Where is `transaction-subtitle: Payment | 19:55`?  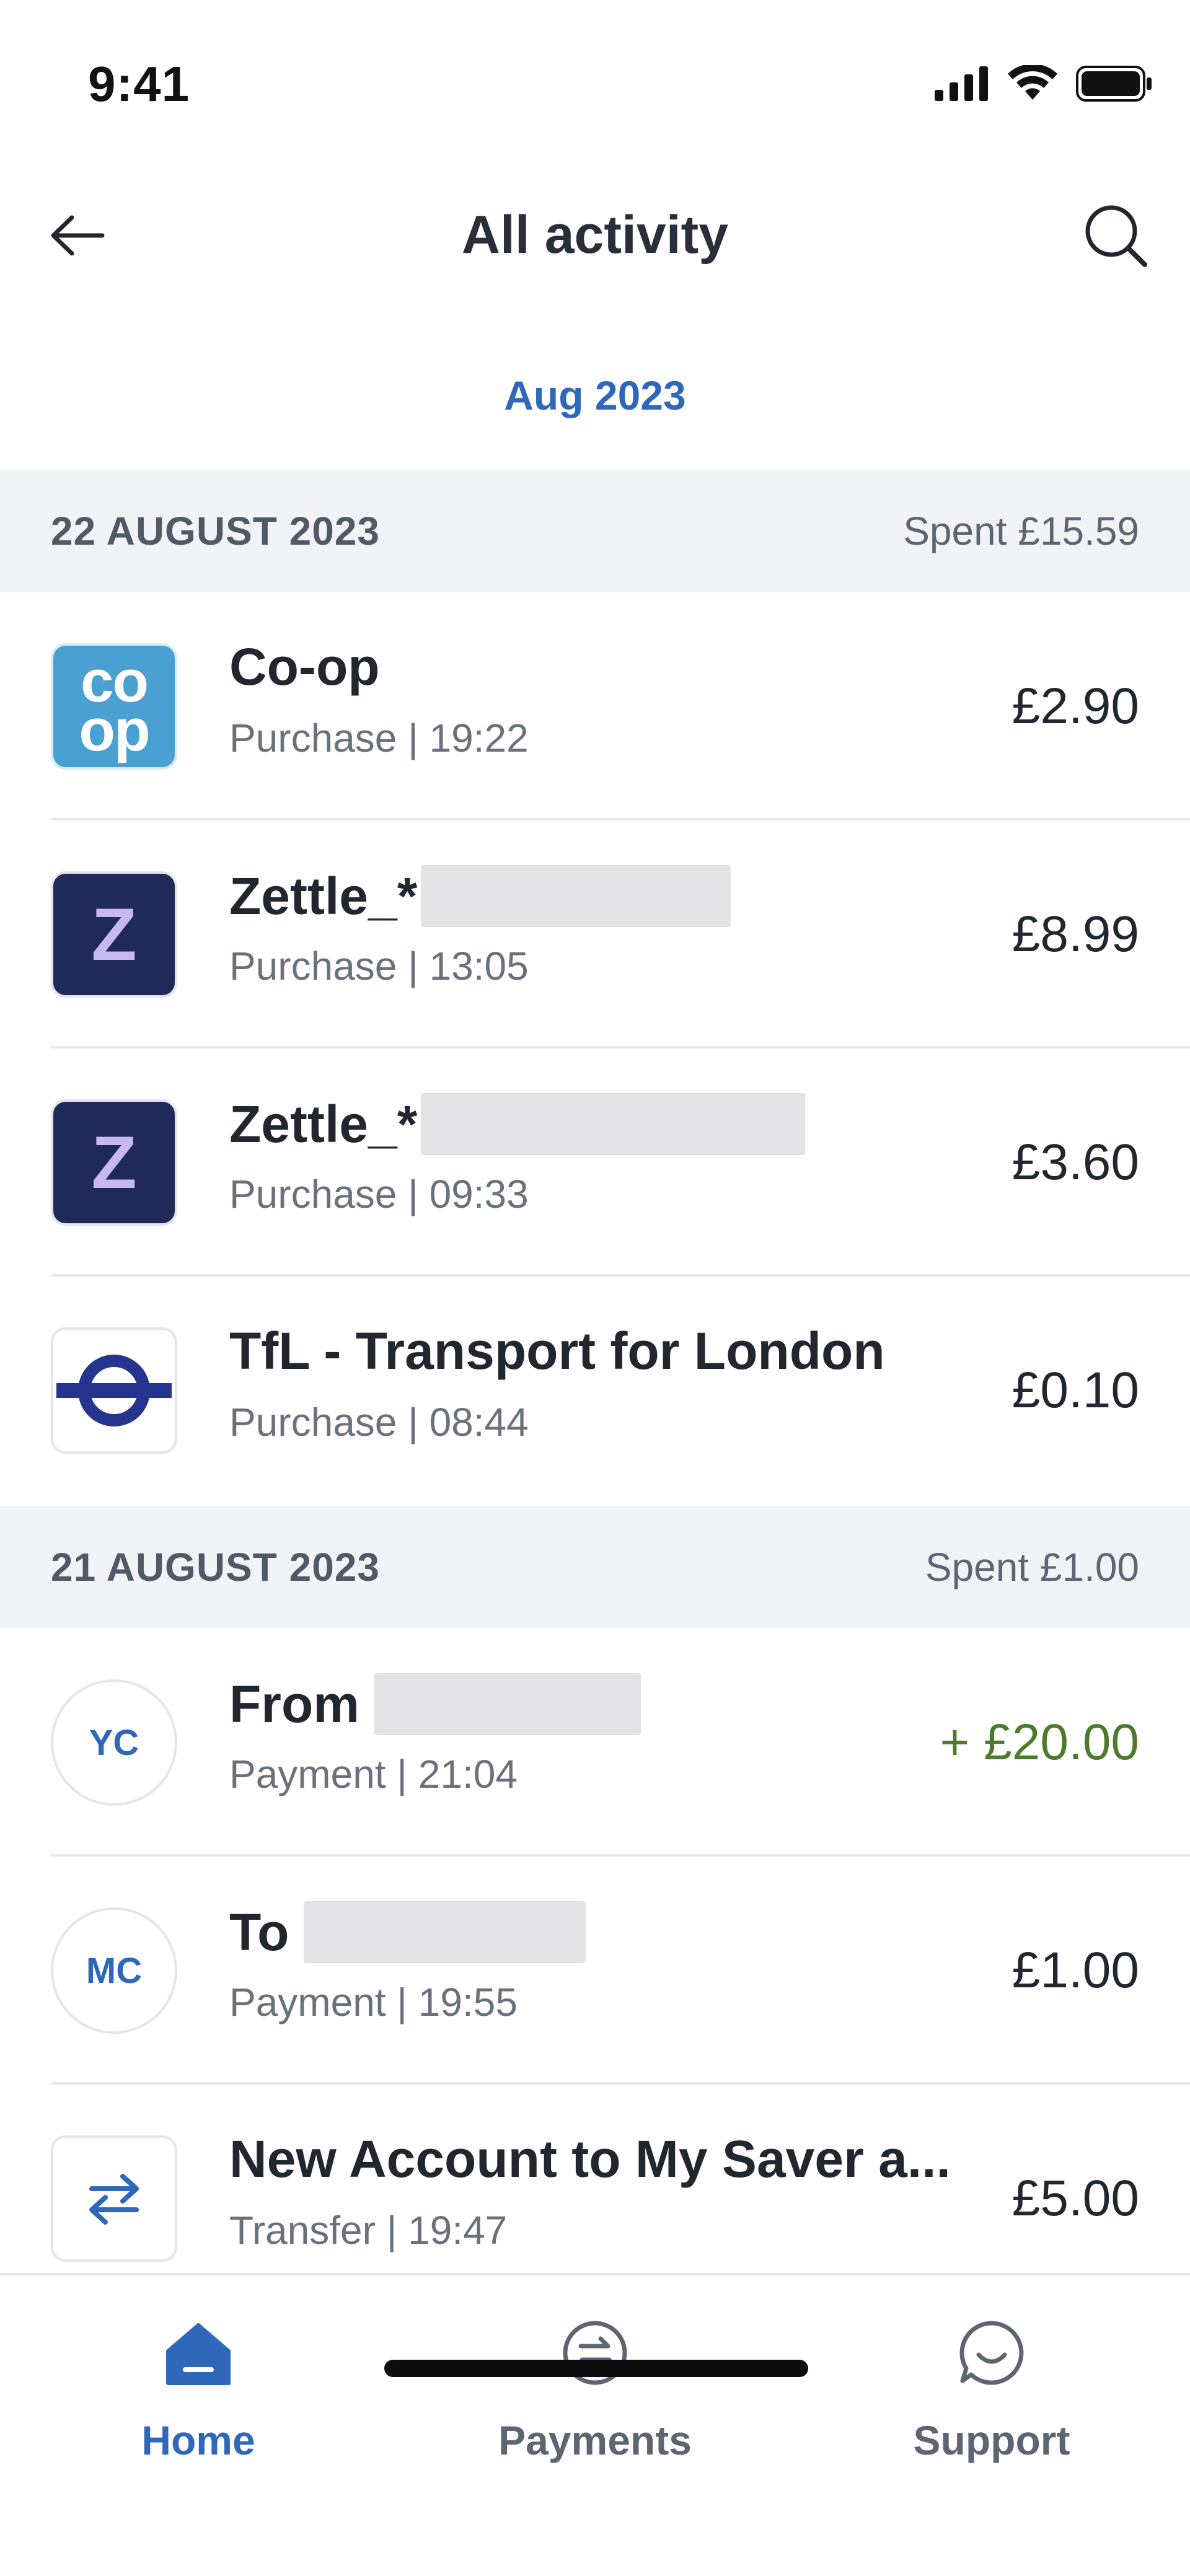
transaction-subtitle: Payment | 19:55 is located at coordinates (373, 2002).